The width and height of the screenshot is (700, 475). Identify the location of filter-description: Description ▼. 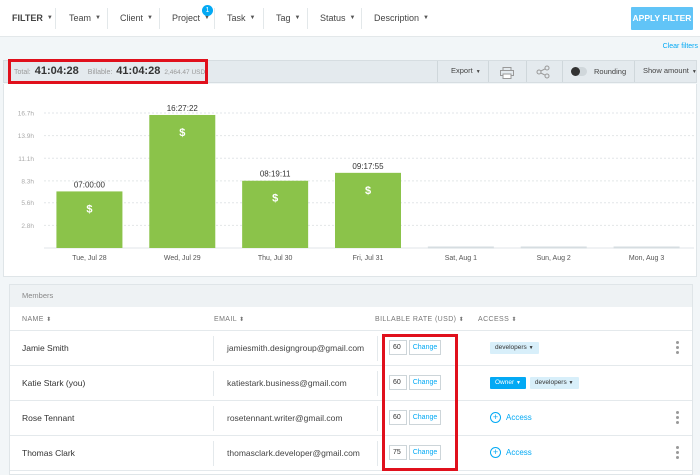
(401, 18).